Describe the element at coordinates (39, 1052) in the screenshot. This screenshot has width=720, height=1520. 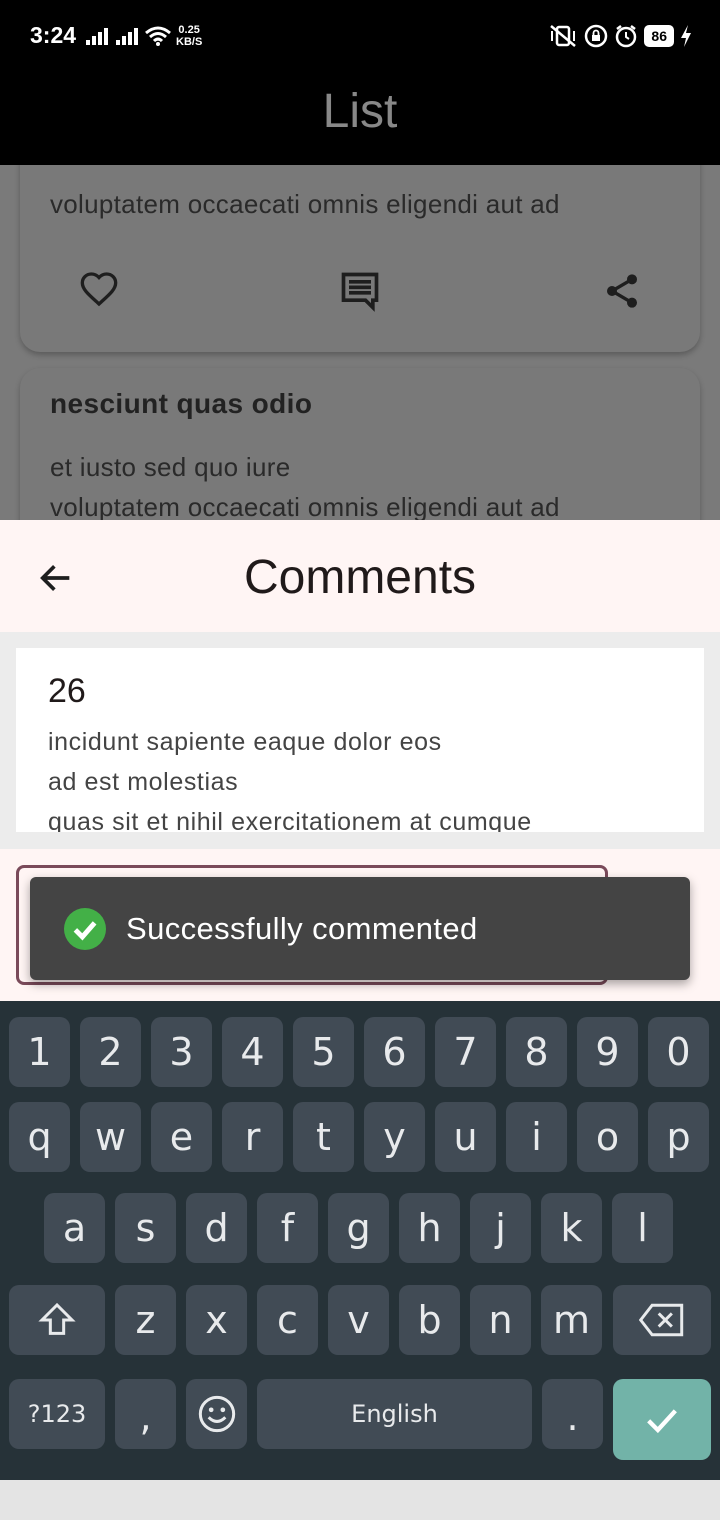
I see `key-1: 1` at that location.